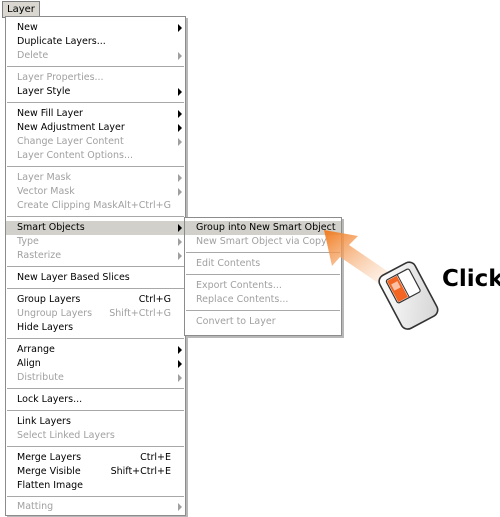 The height and width of the screenshot is (517, 500). Describe the element at coordinates (381, 280) in the screenshot. I see `click-illustration` at that location.